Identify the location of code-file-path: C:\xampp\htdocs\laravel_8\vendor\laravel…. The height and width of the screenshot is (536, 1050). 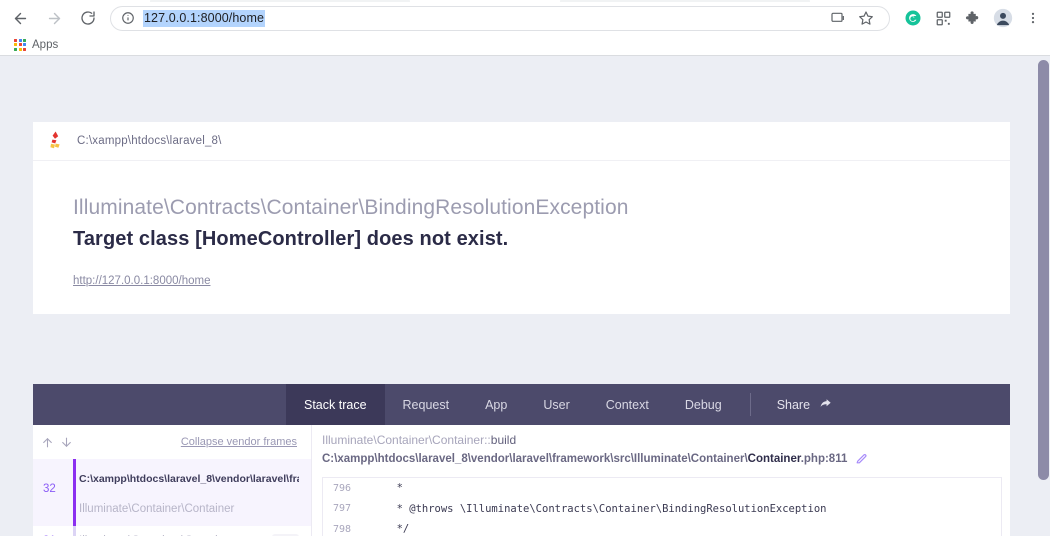
(584, 459).